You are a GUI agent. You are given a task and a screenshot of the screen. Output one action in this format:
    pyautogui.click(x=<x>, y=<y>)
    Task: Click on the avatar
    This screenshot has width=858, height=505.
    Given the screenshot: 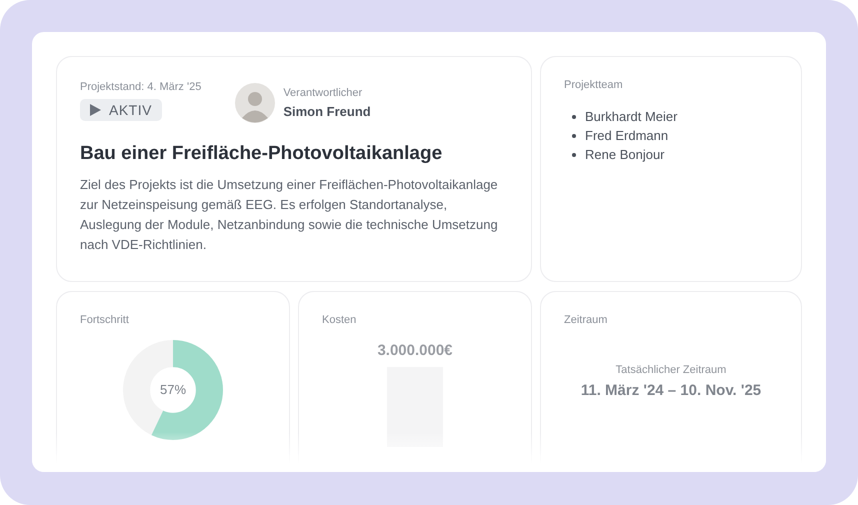 What is the action you would take?
    pyautogui.click(x=255, y=103)
    